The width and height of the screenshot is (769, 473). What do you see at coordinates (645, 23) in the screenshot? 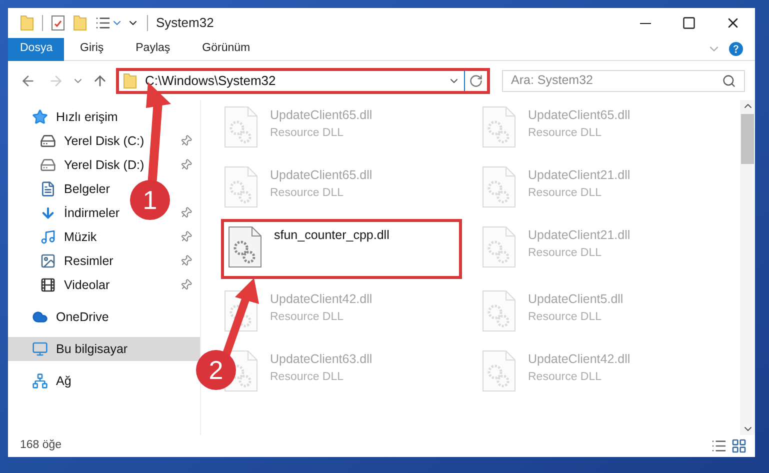
I see `minimize-icon` at bounding box center [645, 23].